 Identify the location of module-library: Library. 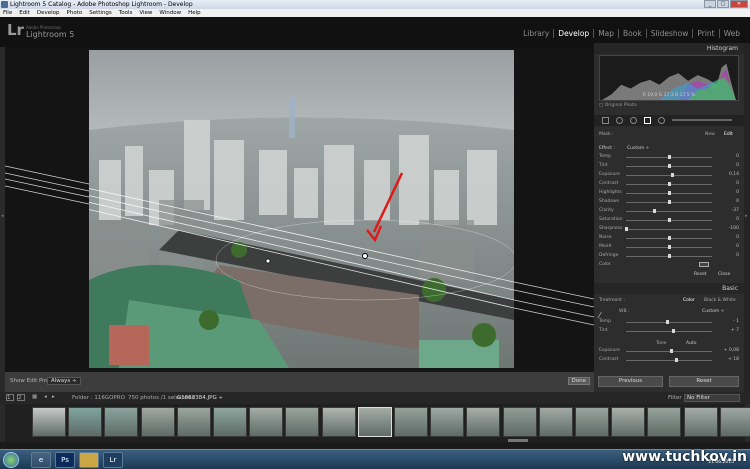
(536, 33).